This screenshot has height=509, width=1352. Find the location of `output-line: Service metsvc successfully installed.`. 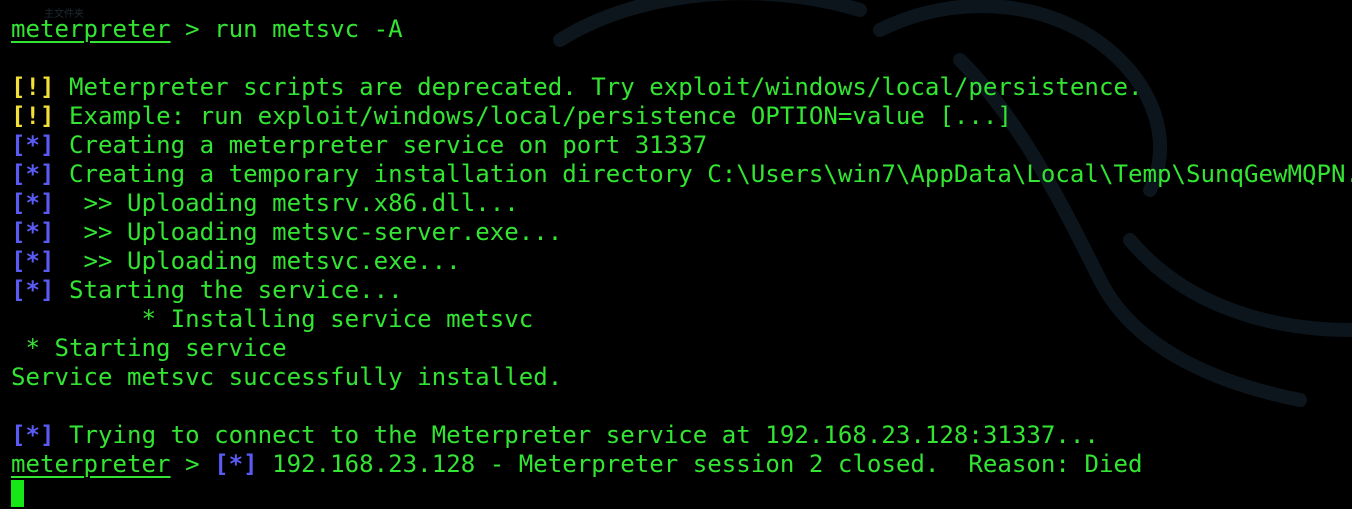

output-line: Service metsvc successfully installed. is located at coordinates (681, 377).